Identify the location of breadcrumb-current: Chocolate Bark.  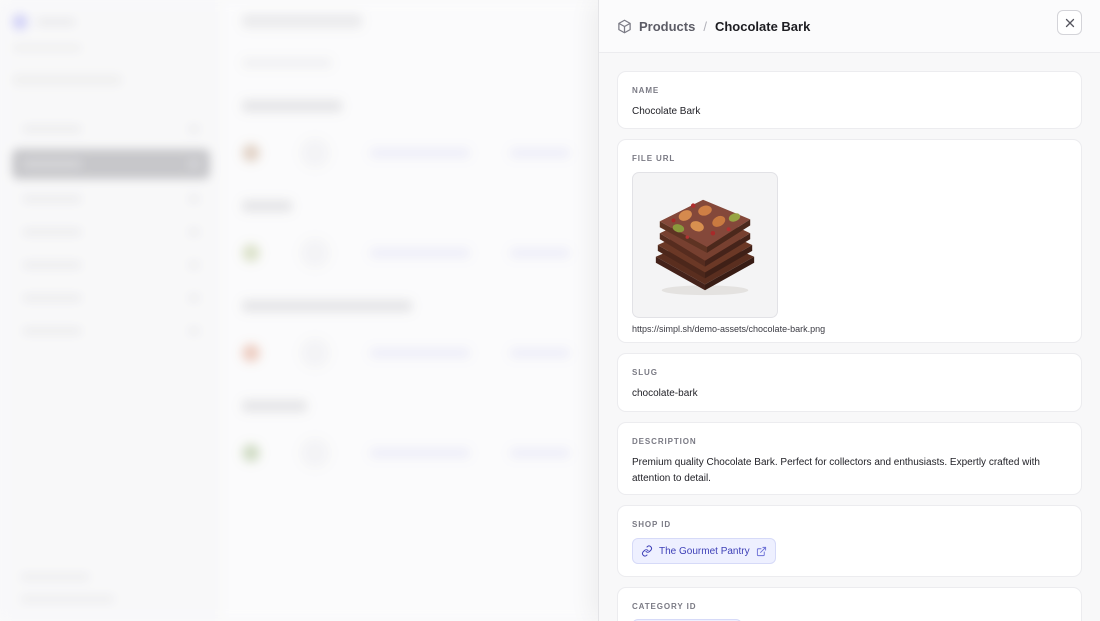
(762, 26).